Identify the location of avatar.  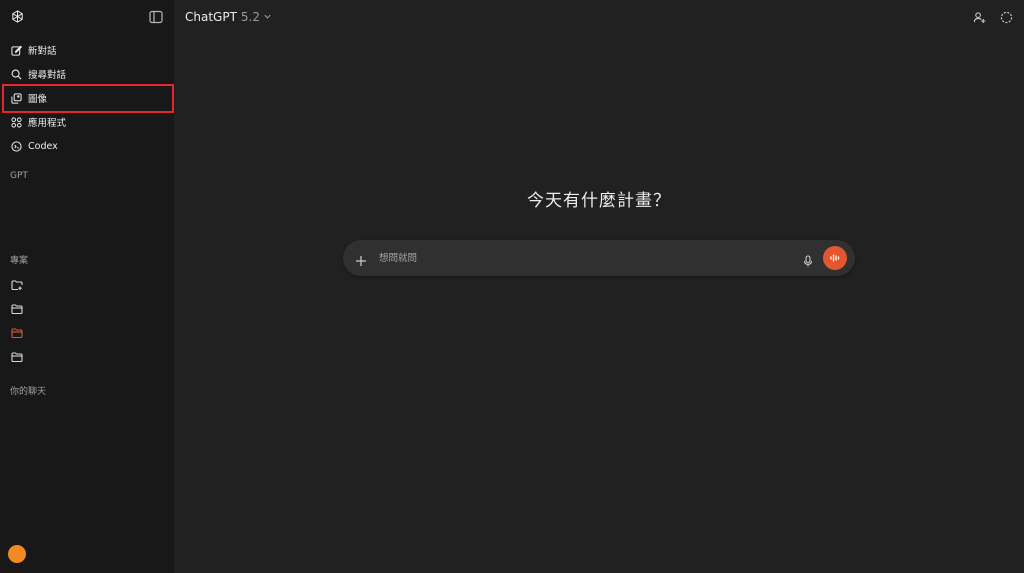
(17, 554).